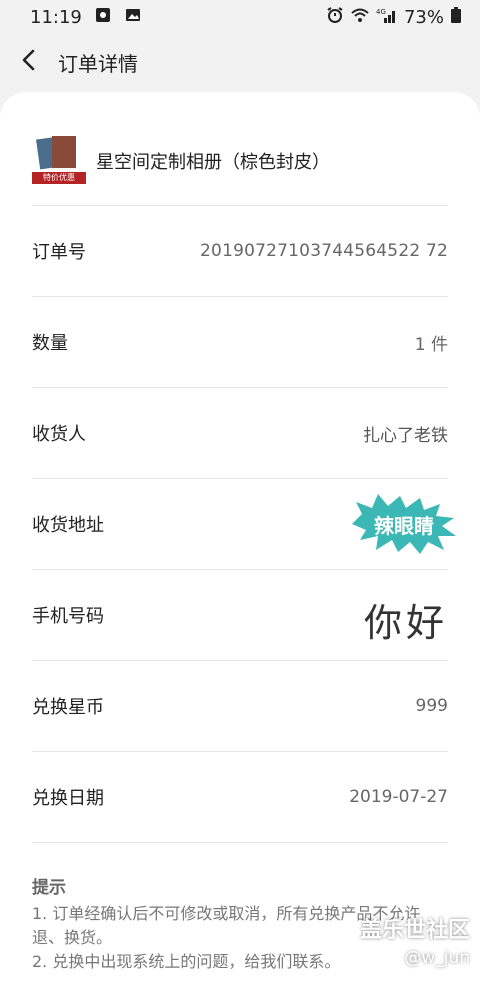 The height and width of the screenshot is (986, 480). I want to click on quantity-label: 数量, so click(50, 343).